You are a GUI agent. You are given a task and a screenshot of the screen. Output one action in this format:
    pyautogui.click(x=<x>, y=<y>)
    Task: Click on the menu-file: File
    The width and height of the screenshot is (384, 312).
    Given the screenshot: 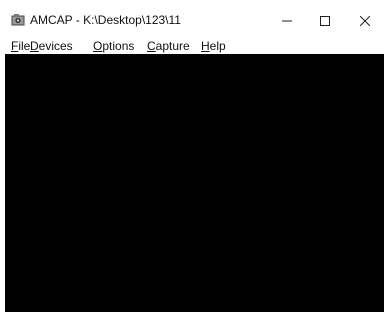 What is the action you would take?
    pyautogui.click(x=20, y=46)
    